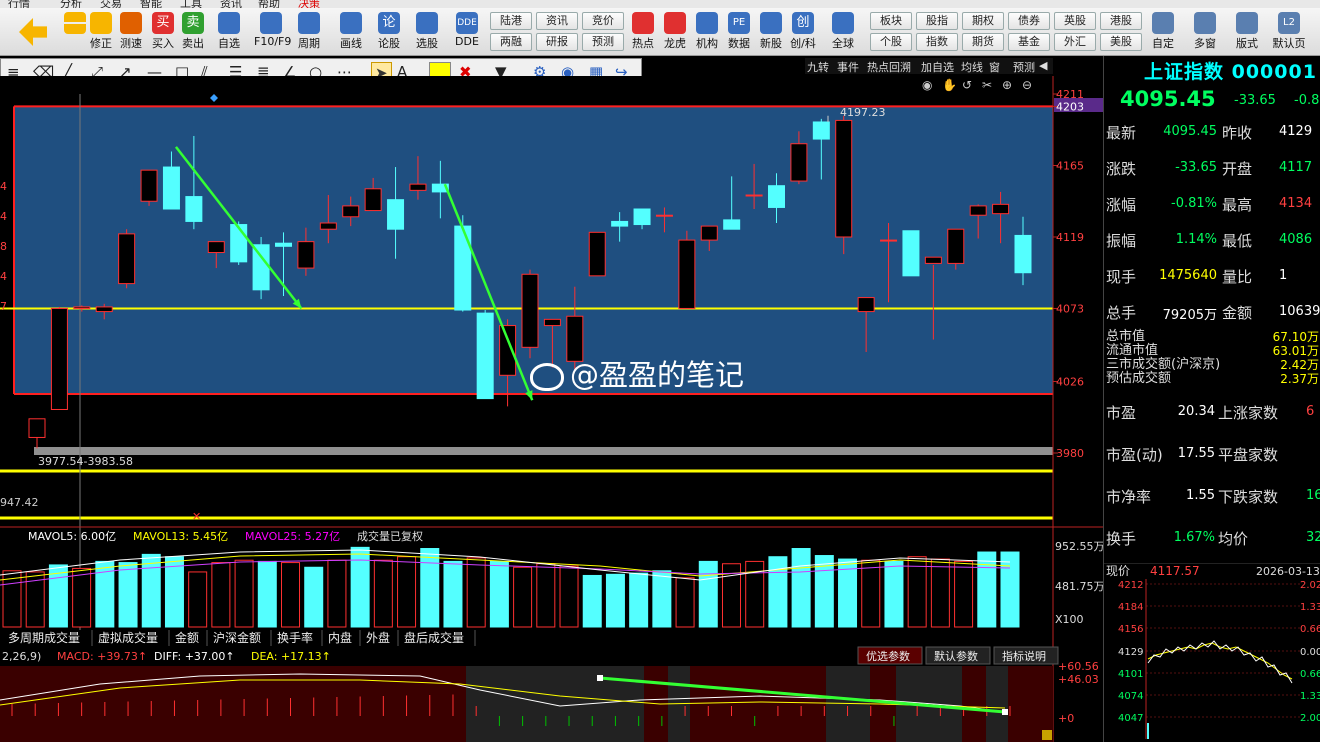  Describe the element at coordinates (511, 42) in the screenshot. I see `quick-button: 两融` at that location.